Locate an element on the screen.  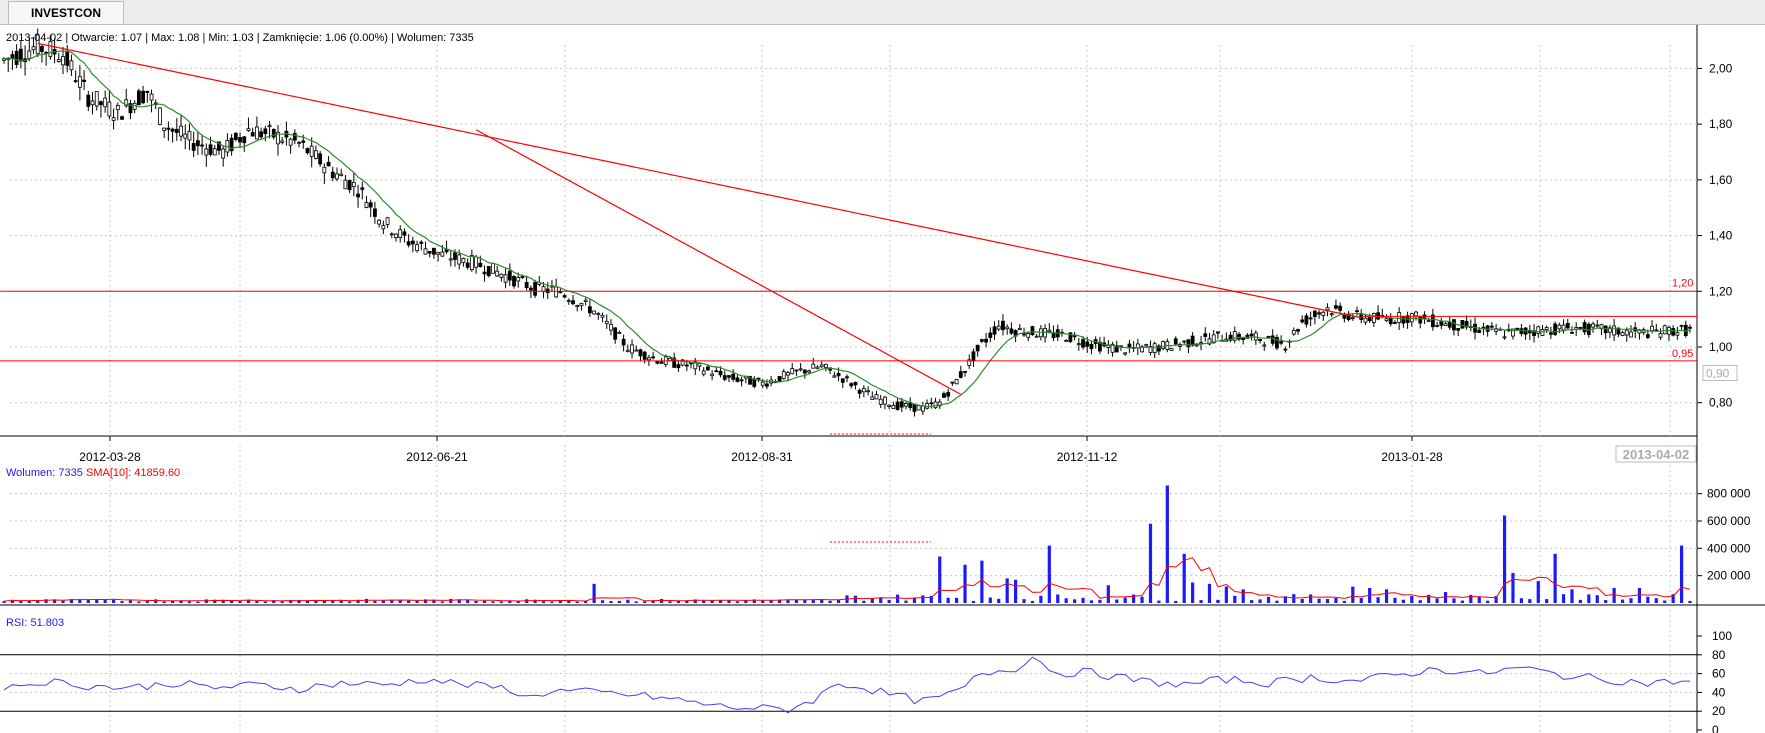
rsi-tick-label: 100 is located at coordinates (1722, 636).